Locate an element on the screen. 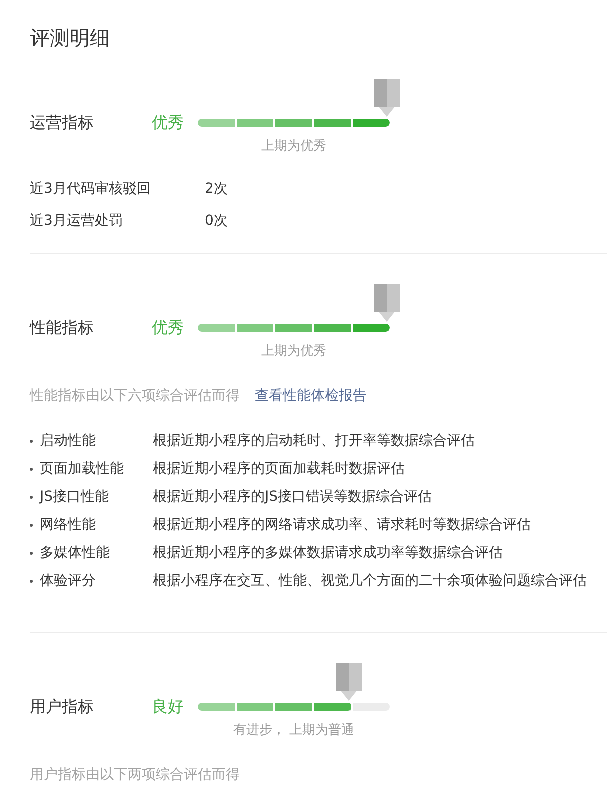  criterion-description: 根据小程序在交互、性能、视觉几个方面的二十余项体验问题综合评估 is located at coordinates (370, 581).